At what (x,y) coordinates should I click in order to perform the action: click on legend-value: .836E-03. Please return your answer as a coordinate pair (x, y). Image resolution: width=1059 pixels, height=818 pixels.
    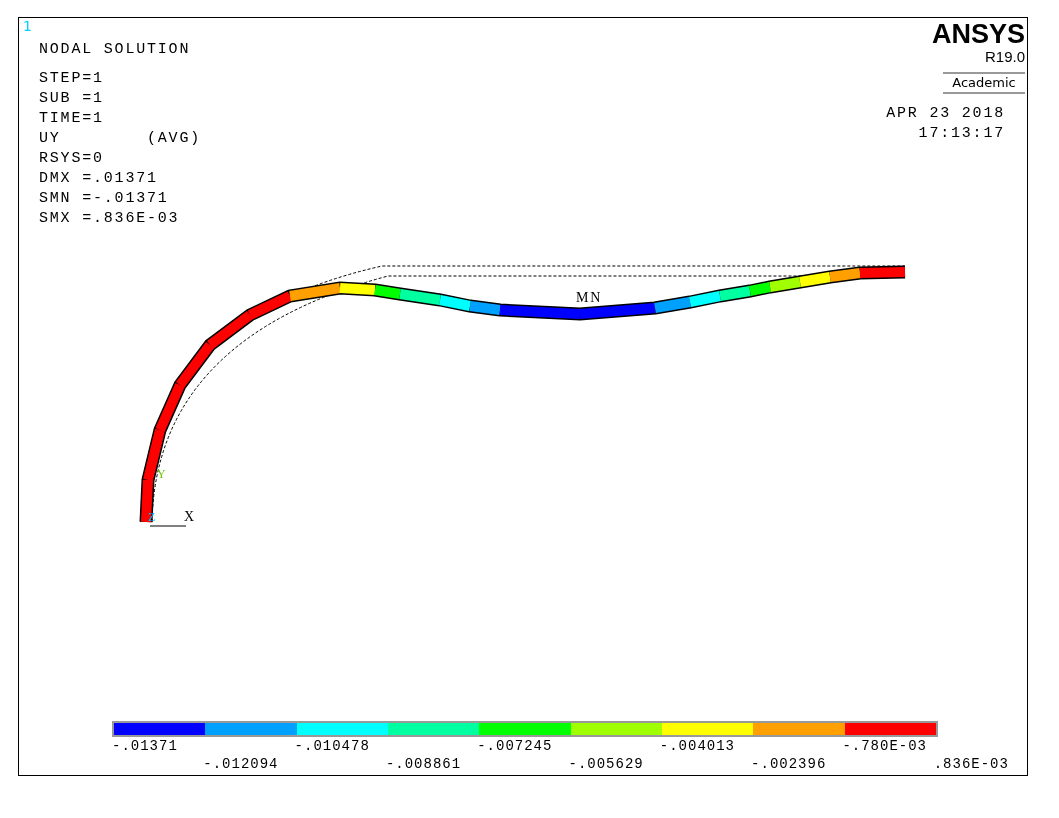
    Looking at the image, I should click on (971, 764).